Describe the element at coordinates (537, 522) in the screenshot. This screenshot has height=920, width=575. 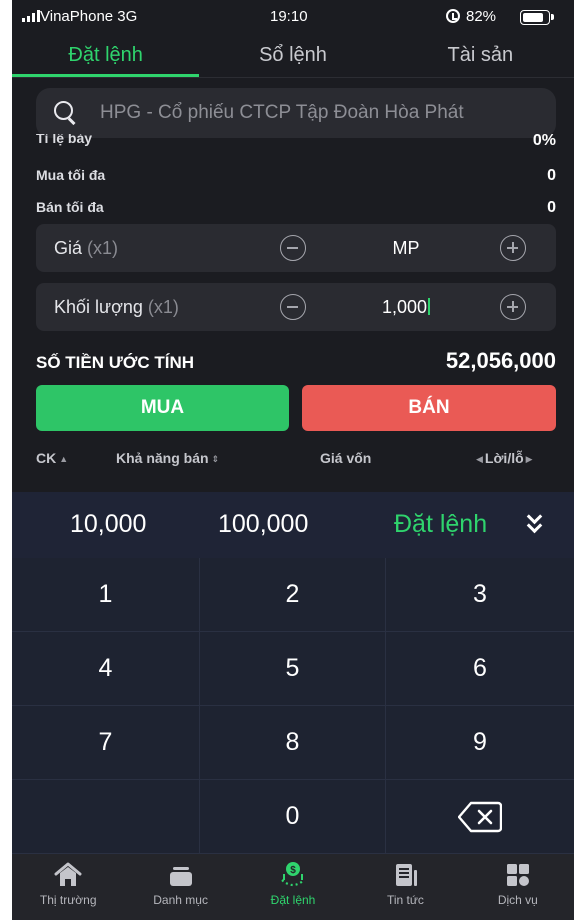
I see `double-chevron-down-icon` at that location.